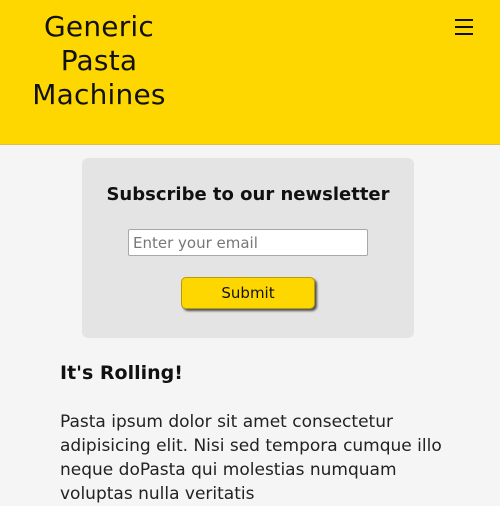 The width and height of the screenshot is (500, 506). I want to click on brand-line-1: Generic, so click(99, 26).